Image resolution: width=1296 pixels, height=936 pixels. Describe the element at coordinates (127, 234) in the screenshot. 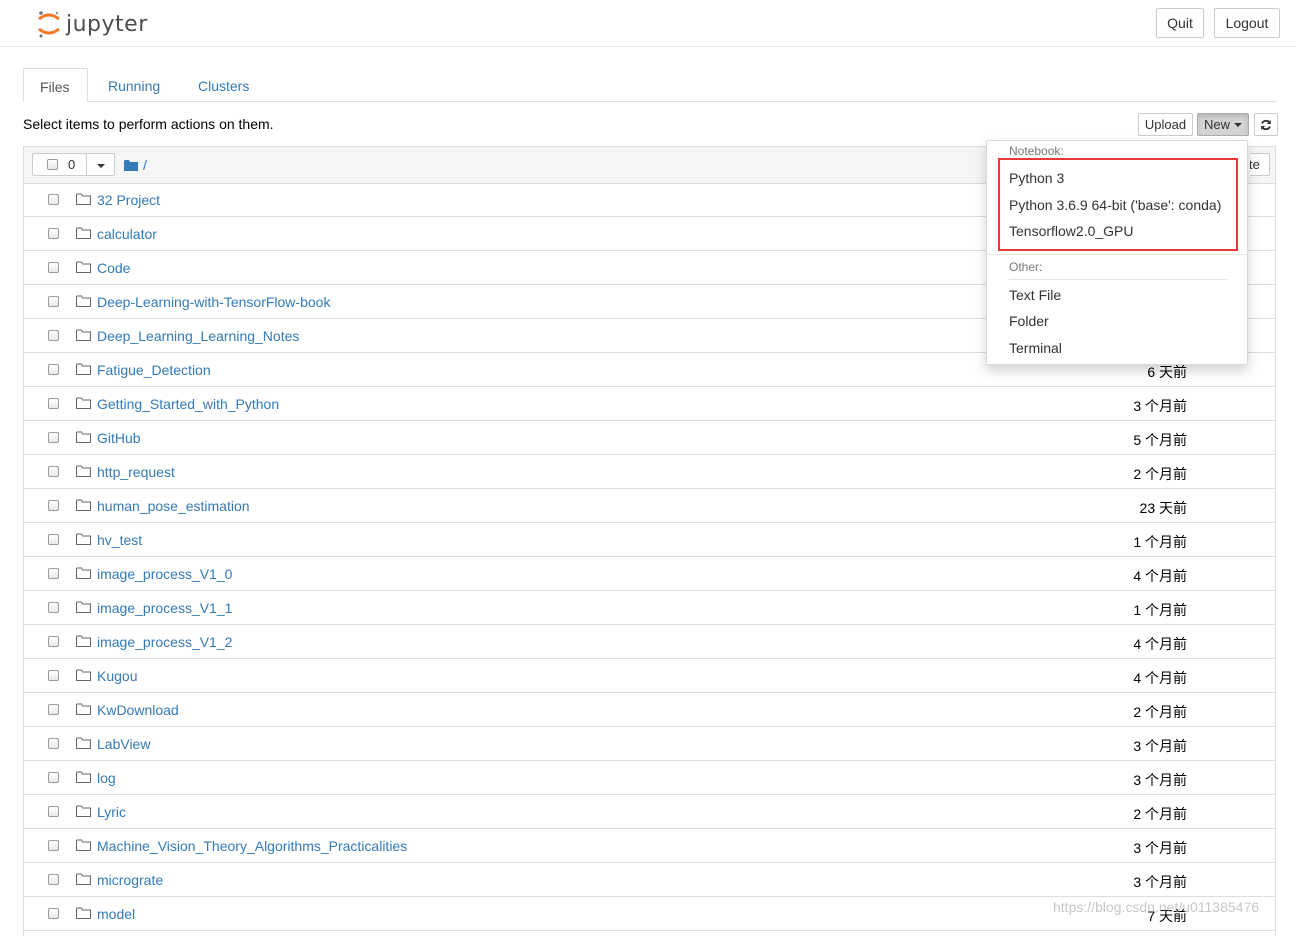

I see `file-name-link: calculator` at that location.